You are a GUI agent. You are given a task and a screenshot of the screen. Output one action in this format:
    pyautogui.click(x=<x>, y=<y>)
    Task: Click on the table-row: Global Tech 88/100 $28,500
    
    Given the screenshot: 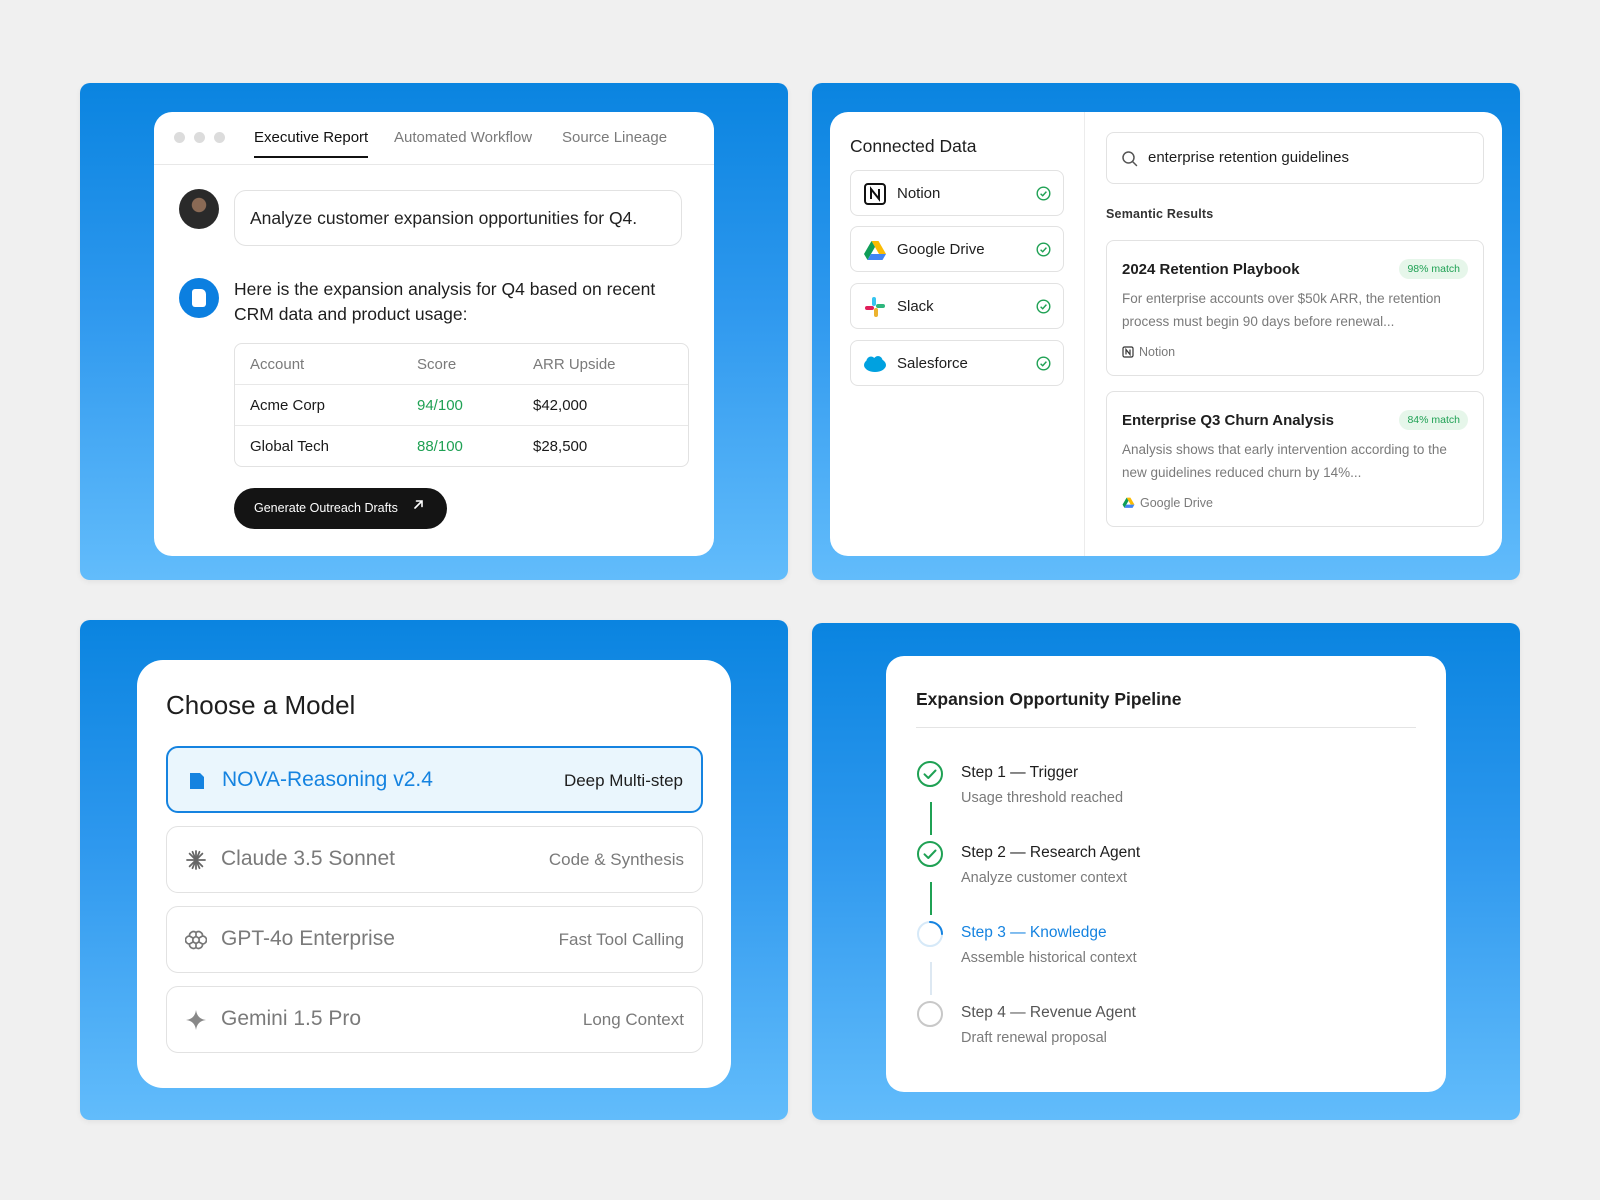 What is the action you would take?
    pyautogui.click(x=461, y=446)
    